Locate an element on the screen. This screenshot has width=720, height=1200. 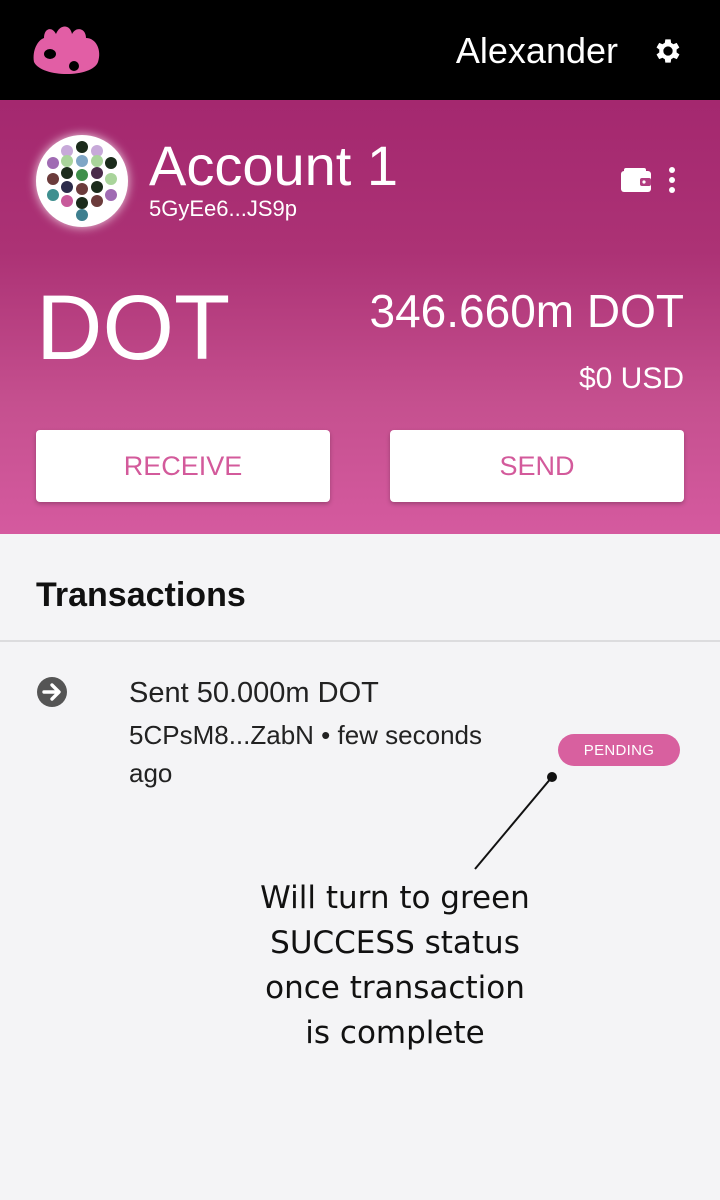
divider is located at coordinates (360, 641).